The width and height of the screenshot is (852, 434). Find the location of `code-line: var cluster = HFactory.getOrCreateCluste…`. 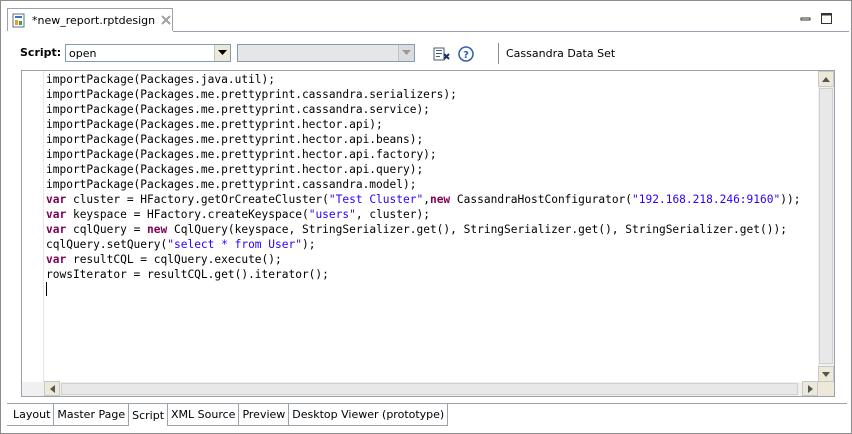

code-line: var cluster = HFactory.getOrCreateCluste… is located at coordinates (432, 199).